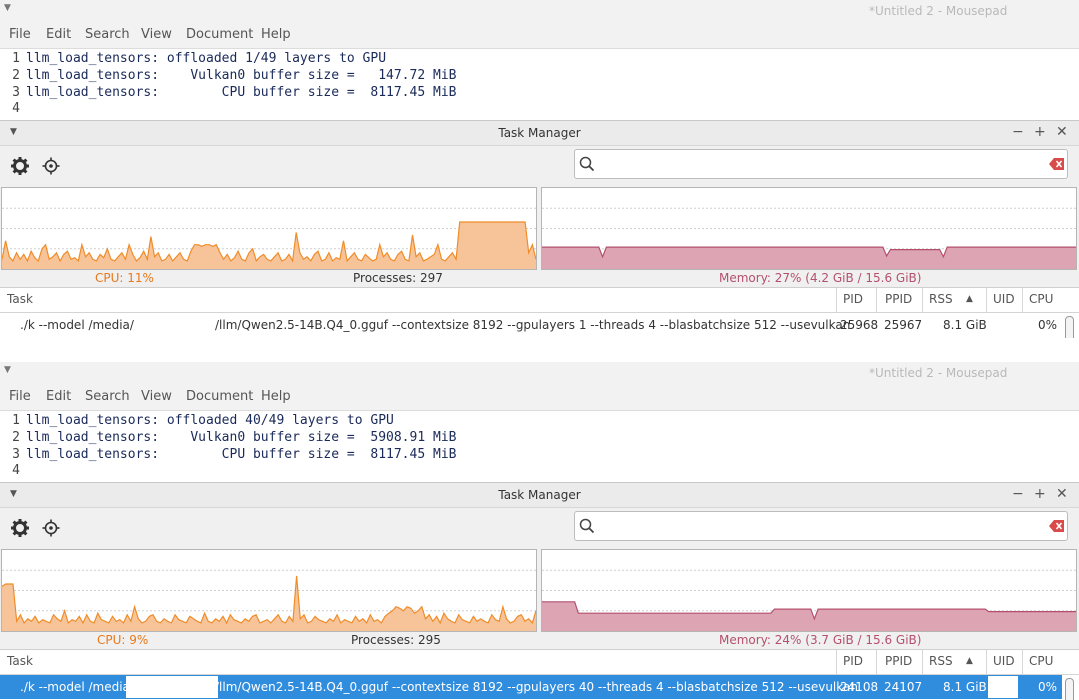 Image resolution: width=1079 pixels, height=700 pixels. Describe the element at coordinates (398, 278) in the screenshot. I see `processes-label: Processes: 297` at that location.